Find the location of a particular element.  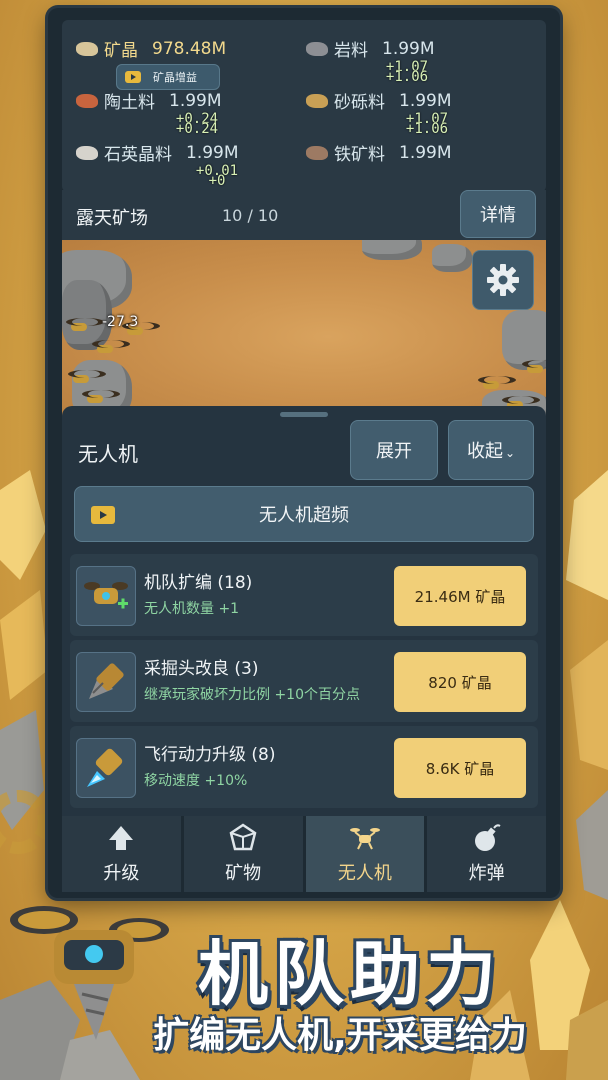

tab-drone: 无人机 is located at coordinates (365, 854).